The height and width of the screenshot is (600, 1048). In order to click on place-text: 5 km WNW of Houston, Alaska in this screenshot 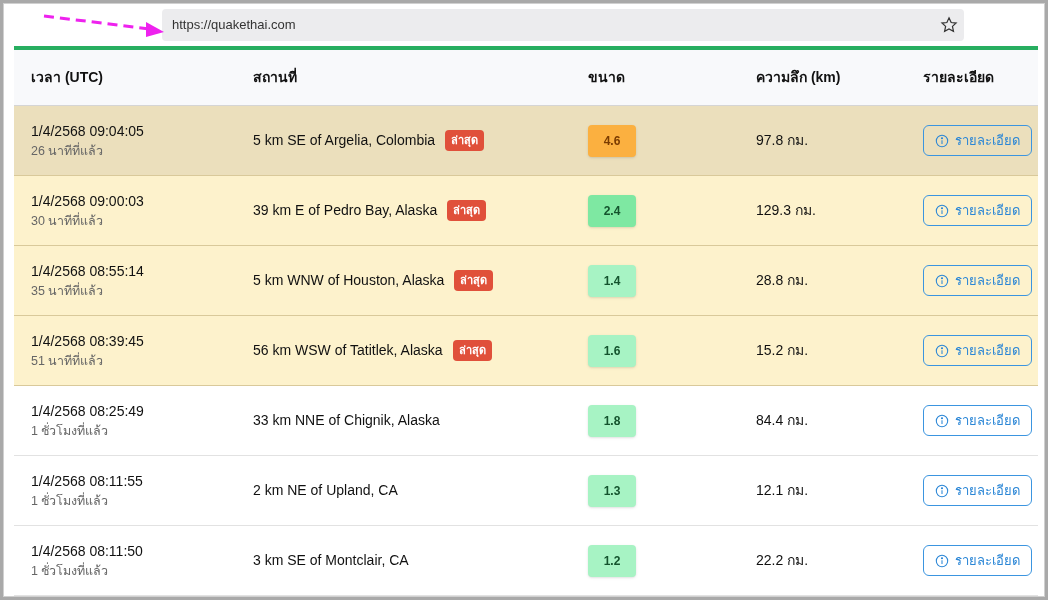, I will do `click(349, 280)`.